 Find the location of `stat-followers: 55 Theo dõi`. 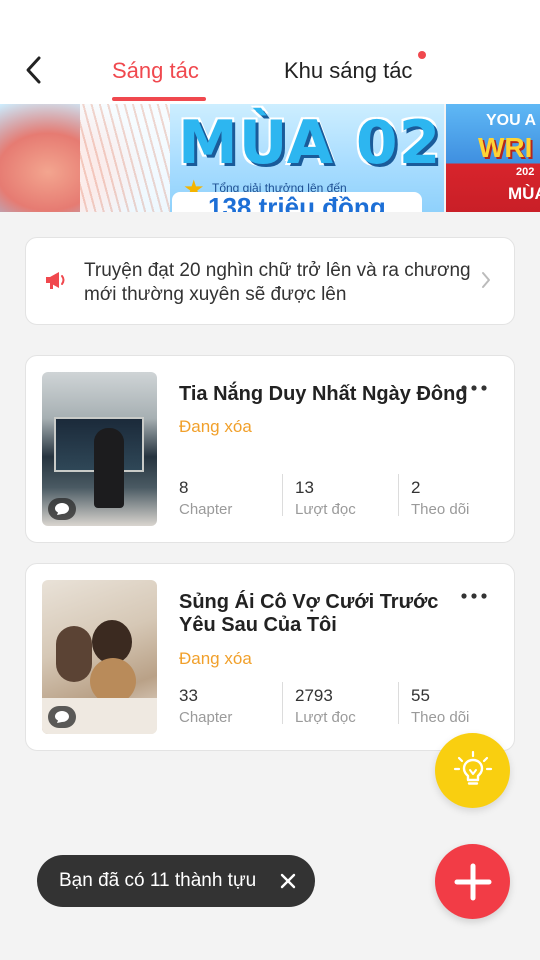

stat-followers: 55 Theo dõi is located at coordinates (466, 707).